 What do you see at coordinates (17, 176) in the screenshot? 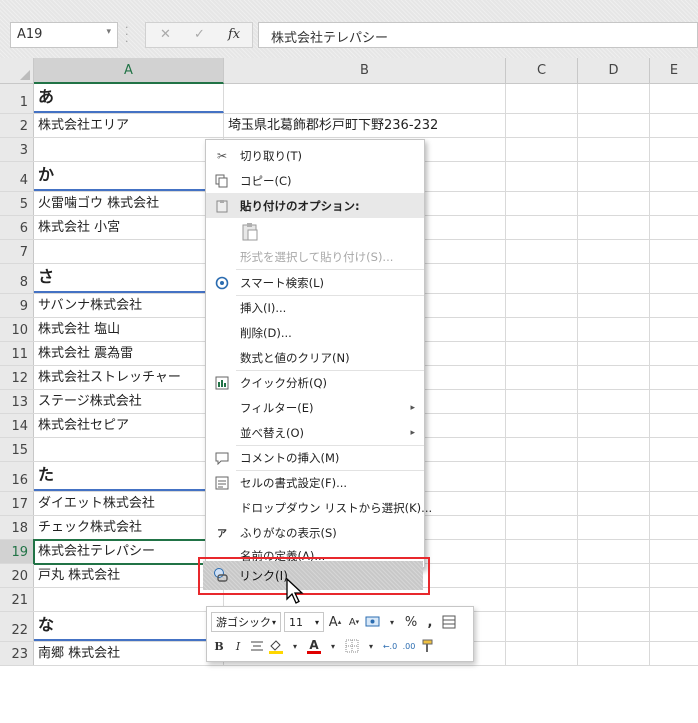
I see `row-header: 4` at bounding box center [17, 176].